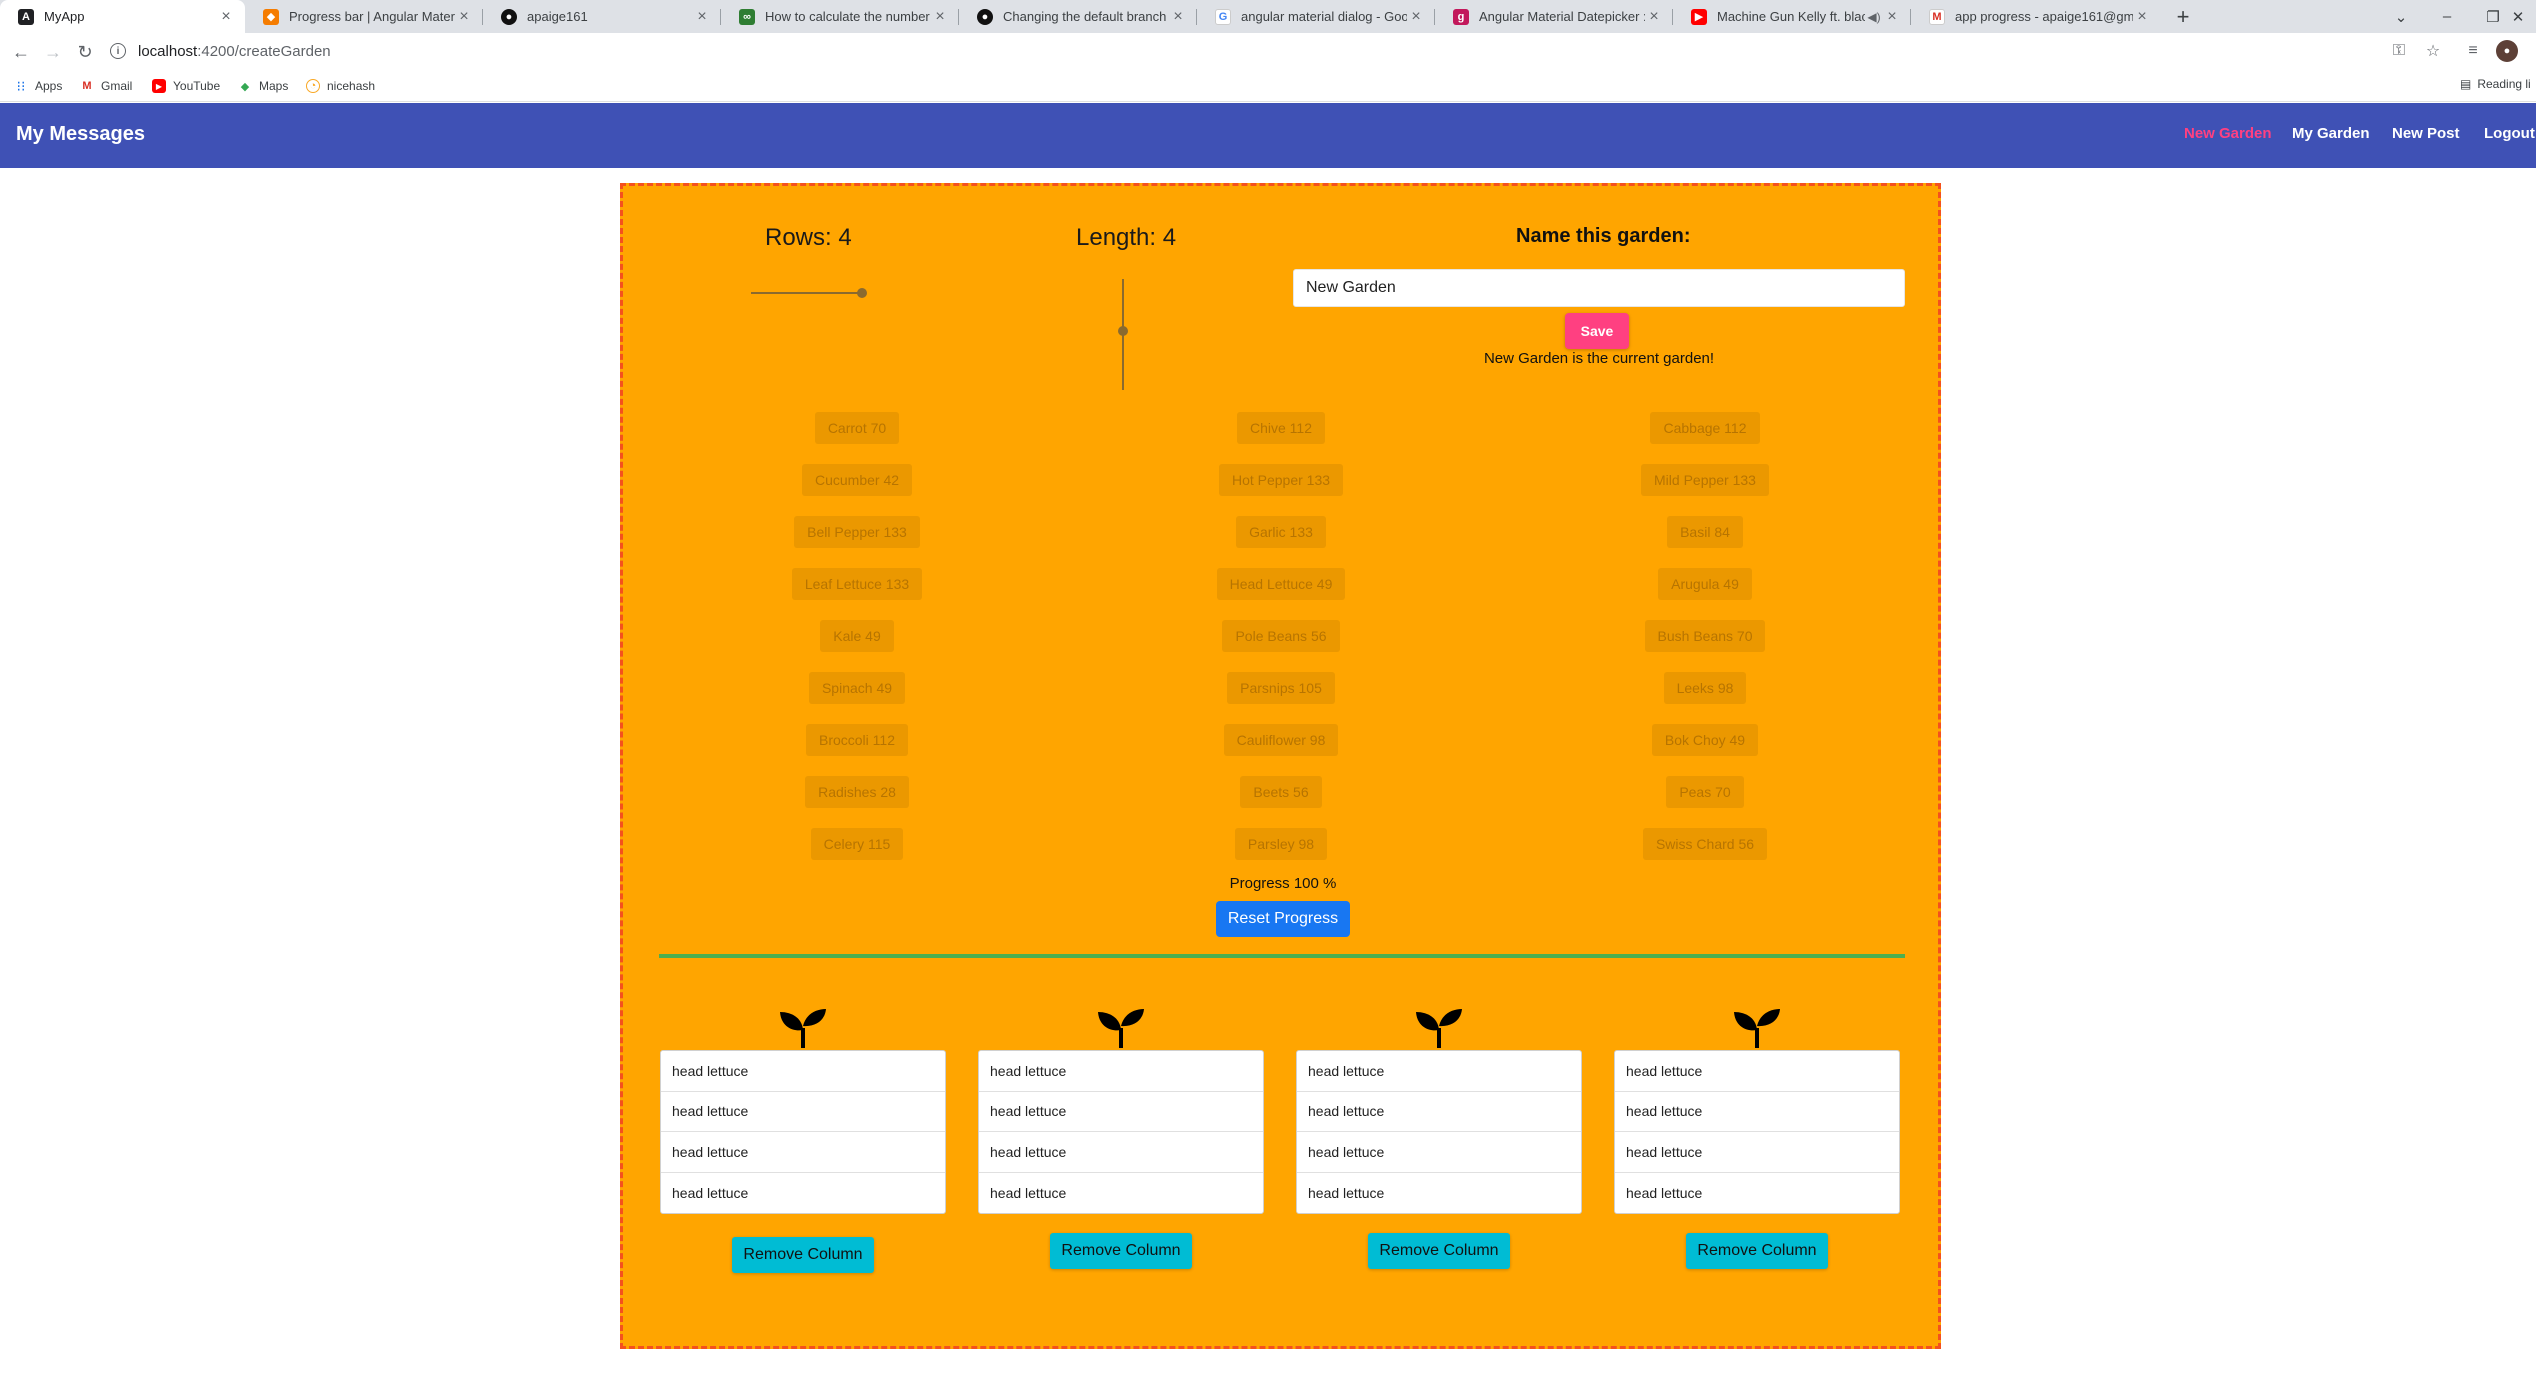 The width and height of the screenshot is (2536, 1396). Describe the element at coordinates (85, 52) in the screenshot. I see `reload-icon: ↻` at that location.